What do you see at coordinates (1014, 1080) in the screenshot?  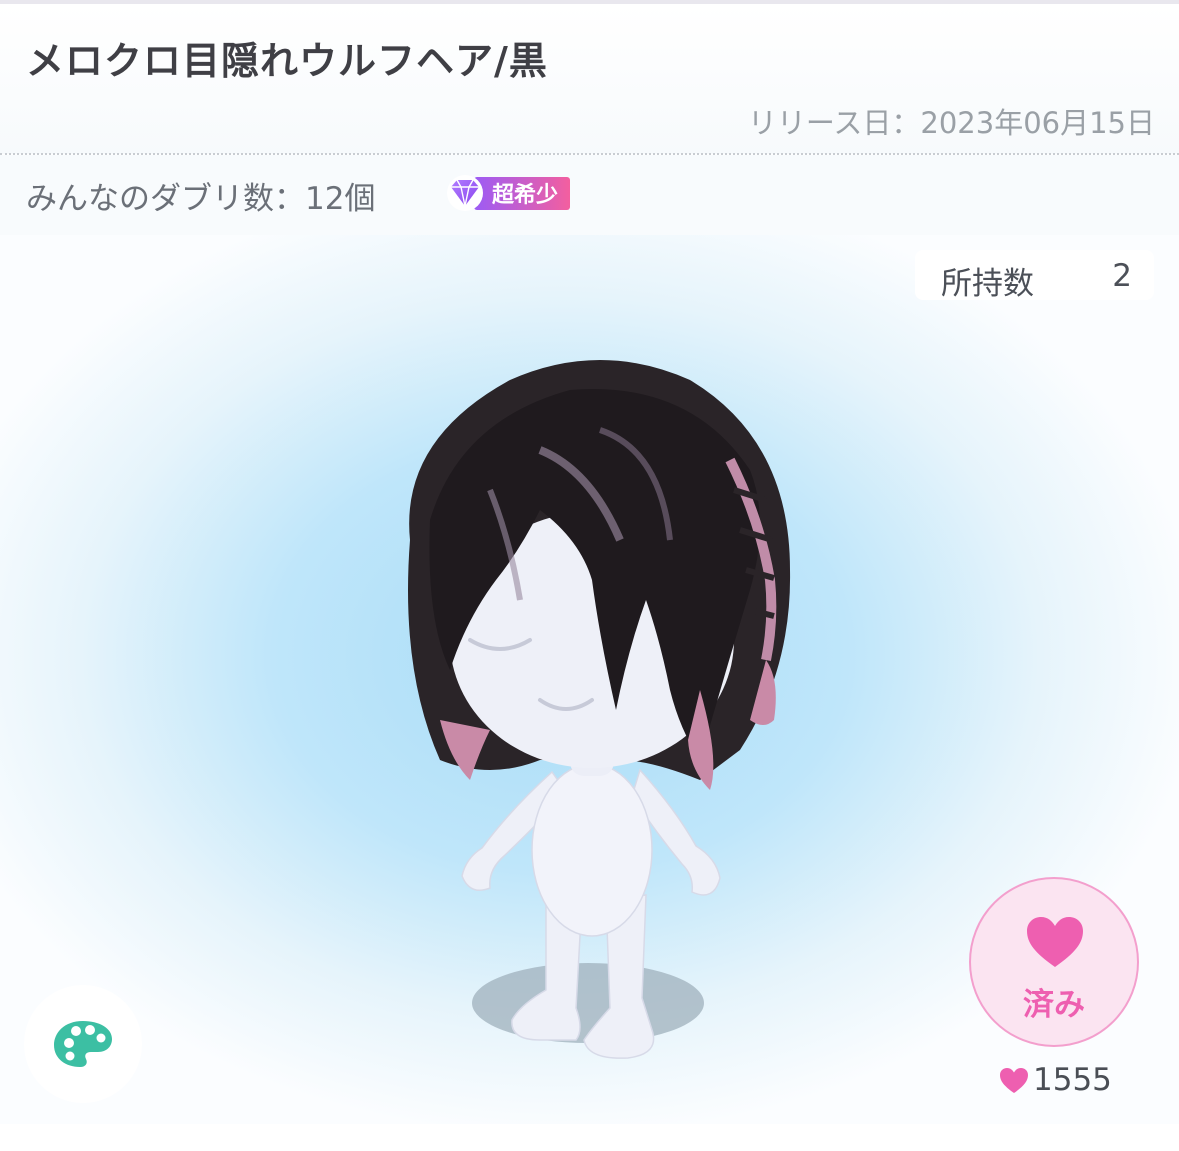 I see `small-heart-icon` at bounding box center [1014, 1080].